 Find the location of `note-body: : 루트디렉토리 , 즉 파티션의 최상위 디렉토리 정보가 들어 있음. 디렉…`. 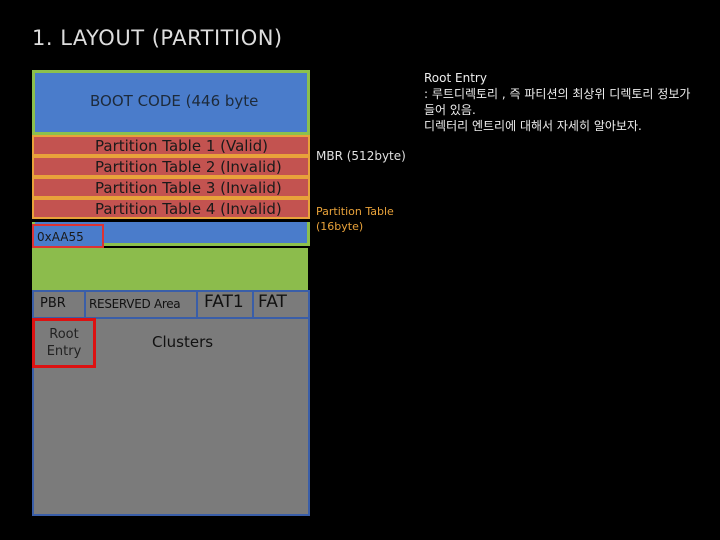

note-body: : 루트디렉토리 , 즉 파티션의 최상위 디렉토리 정보가 들어 있음. 디렉… is located at coordinates (557, 110).